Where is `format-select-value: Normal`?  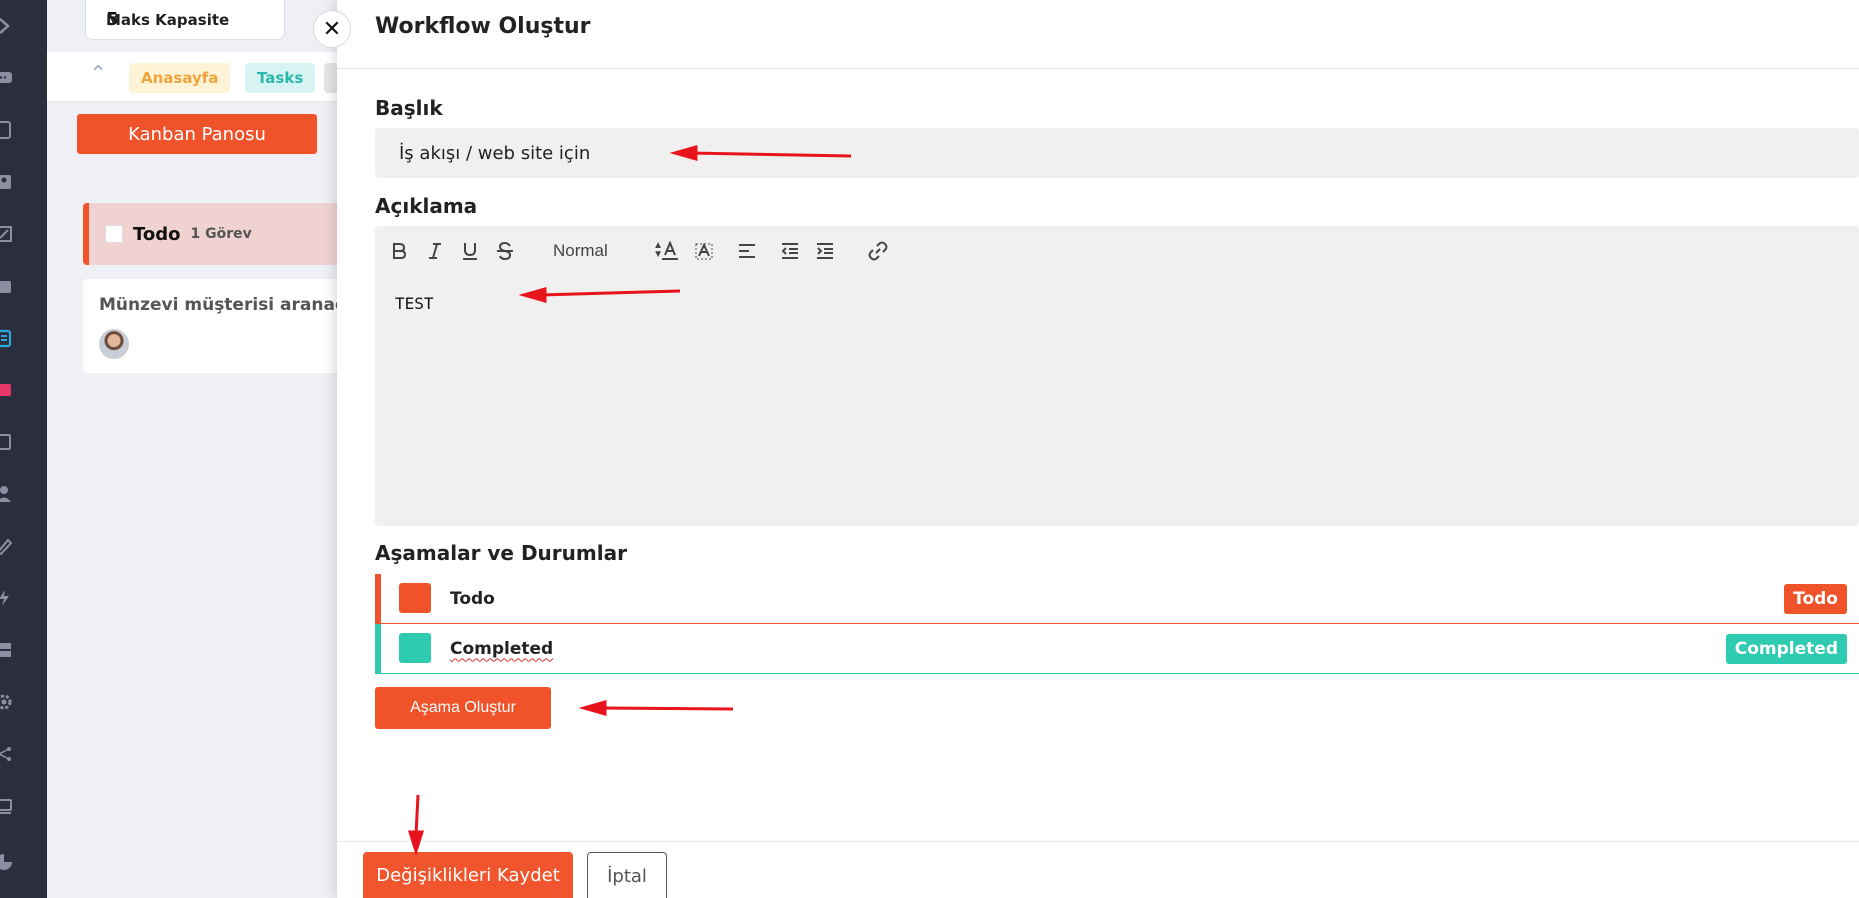
format-select-value: Normal is located at coordinates (580, 250).